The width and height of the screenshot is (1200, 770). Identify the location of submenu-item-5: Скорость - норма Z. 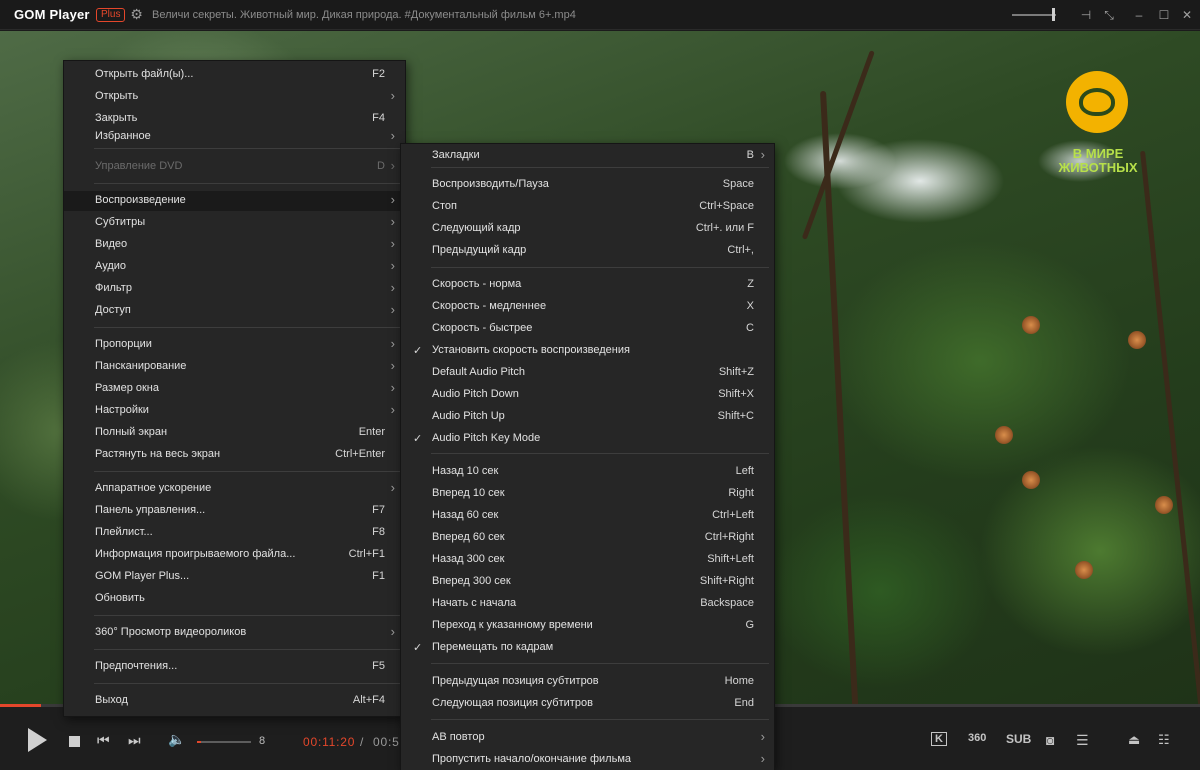
(587, 285).